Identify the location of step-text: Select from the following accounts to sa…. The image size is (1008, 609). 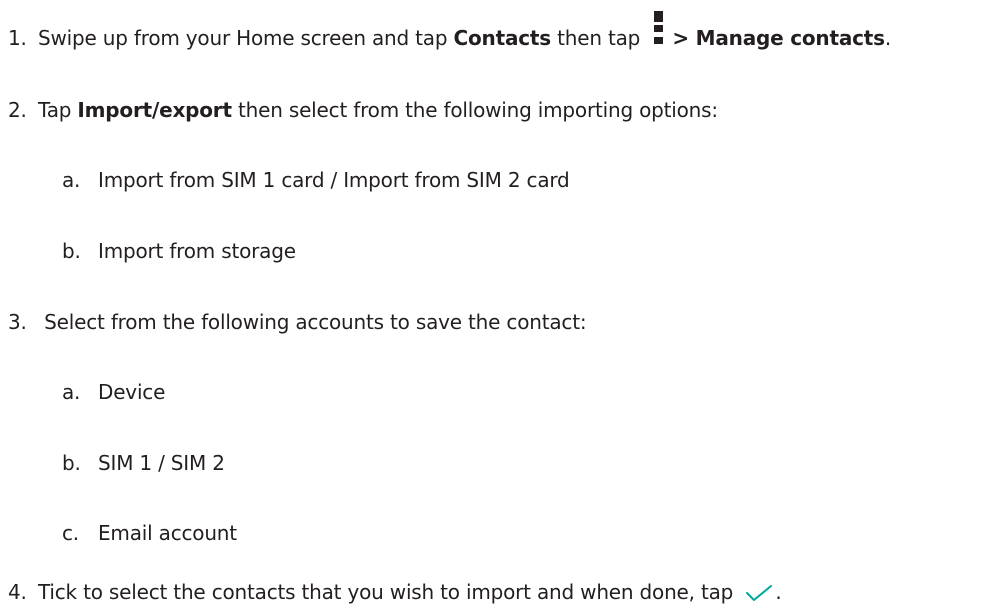
(312, 322).